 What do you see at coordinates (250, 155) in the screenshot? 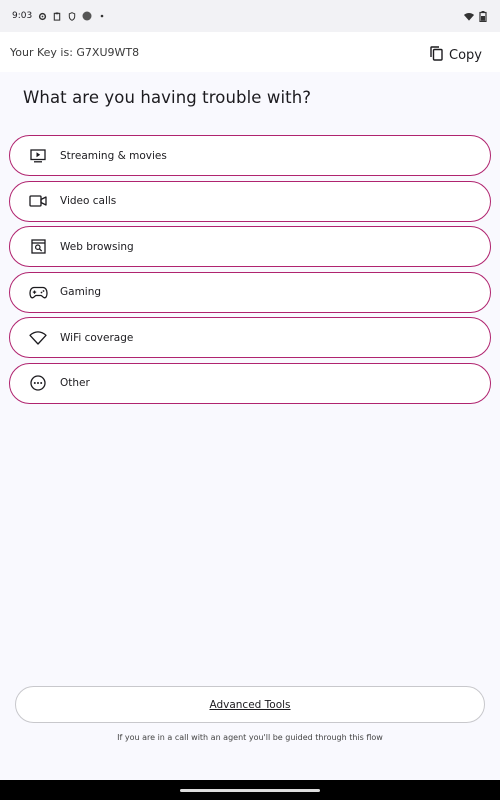
I see `option-streaming: Streaming & movies` at bounding box center [250, 155].